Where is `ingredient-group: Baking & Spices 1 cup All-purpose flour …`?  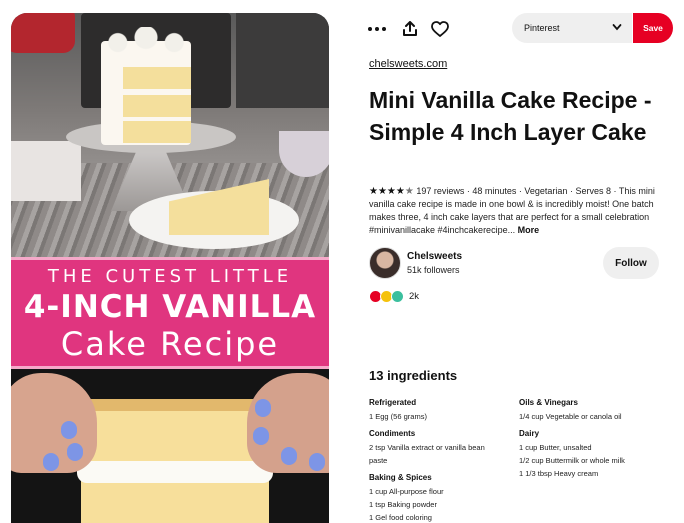 ingredient-group: Baking & Spices 1 cup All-purpose flour … is located at coordinates (444, 497).